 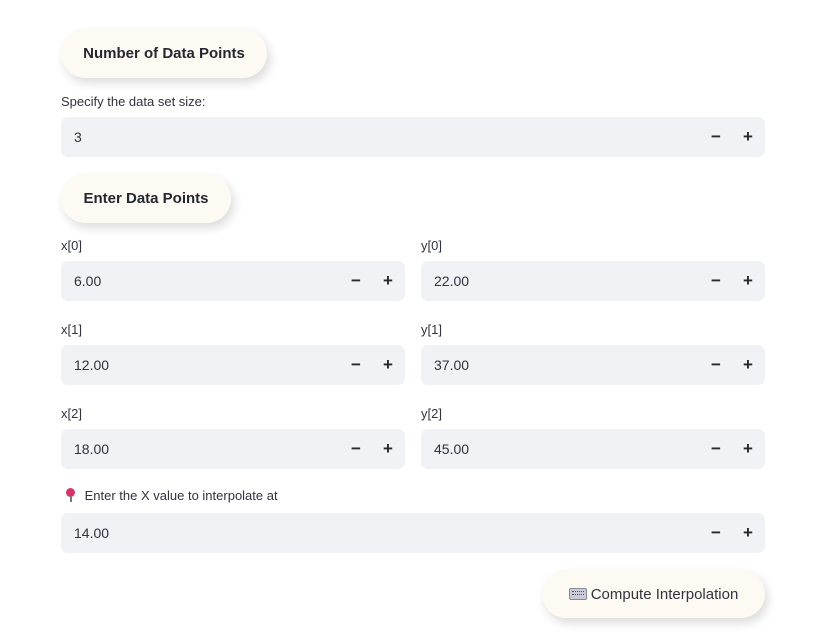 I want to click on y2-label: y[2], so click(x=431, y=413).